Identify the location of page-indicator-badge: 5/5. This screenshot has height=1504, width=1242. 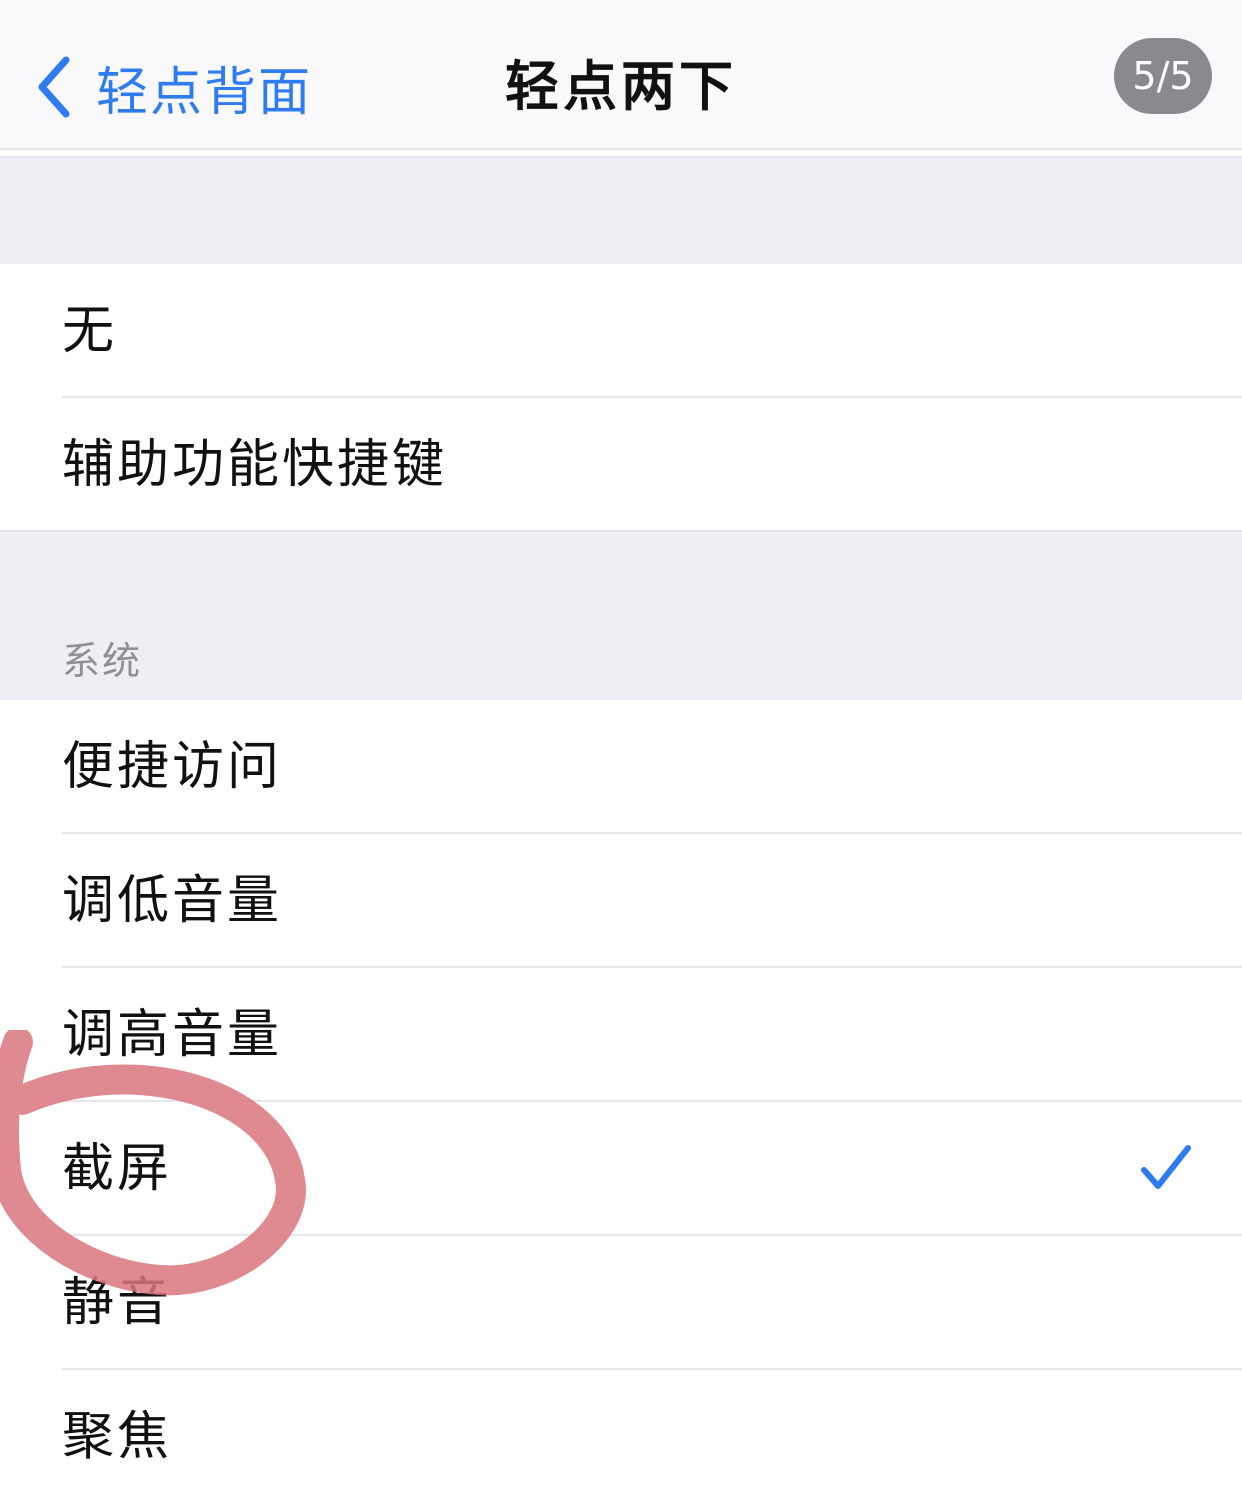
(1163, 76).